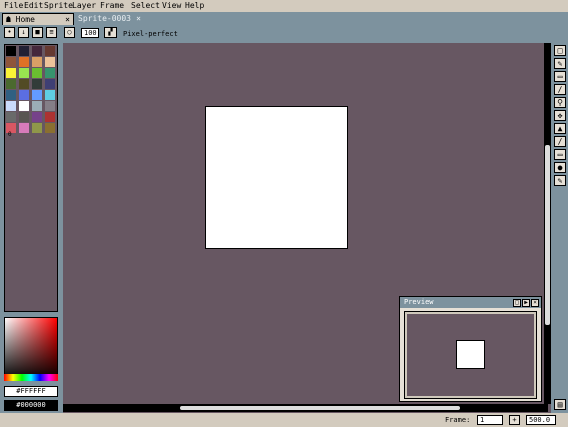  Describe the element at coordinates (560, 180) in the screenshot. I see `blur-tool-icon: ✎` at that location.